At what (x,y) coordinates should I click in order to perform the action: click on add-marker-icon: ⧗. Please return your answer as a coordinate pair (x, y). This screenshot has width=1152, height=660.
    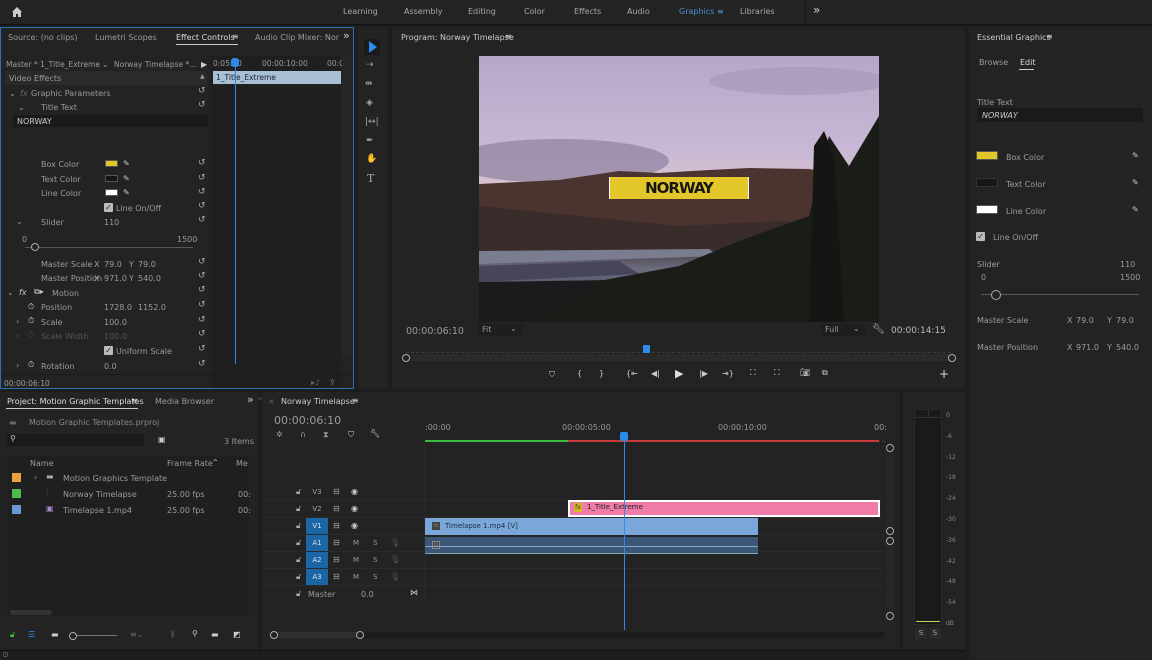
    Looking at the image, I should click on (326, 435).